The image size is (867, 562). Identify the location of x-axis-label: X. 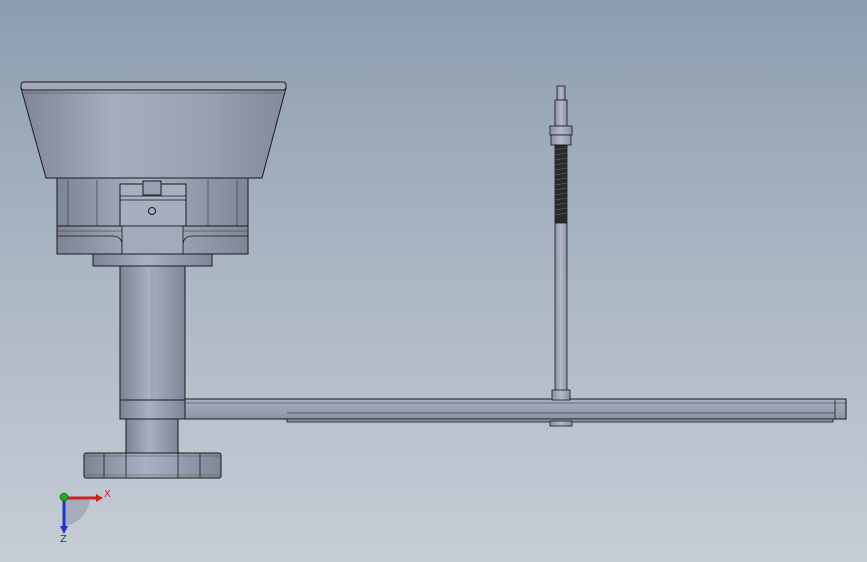
(107, 494).